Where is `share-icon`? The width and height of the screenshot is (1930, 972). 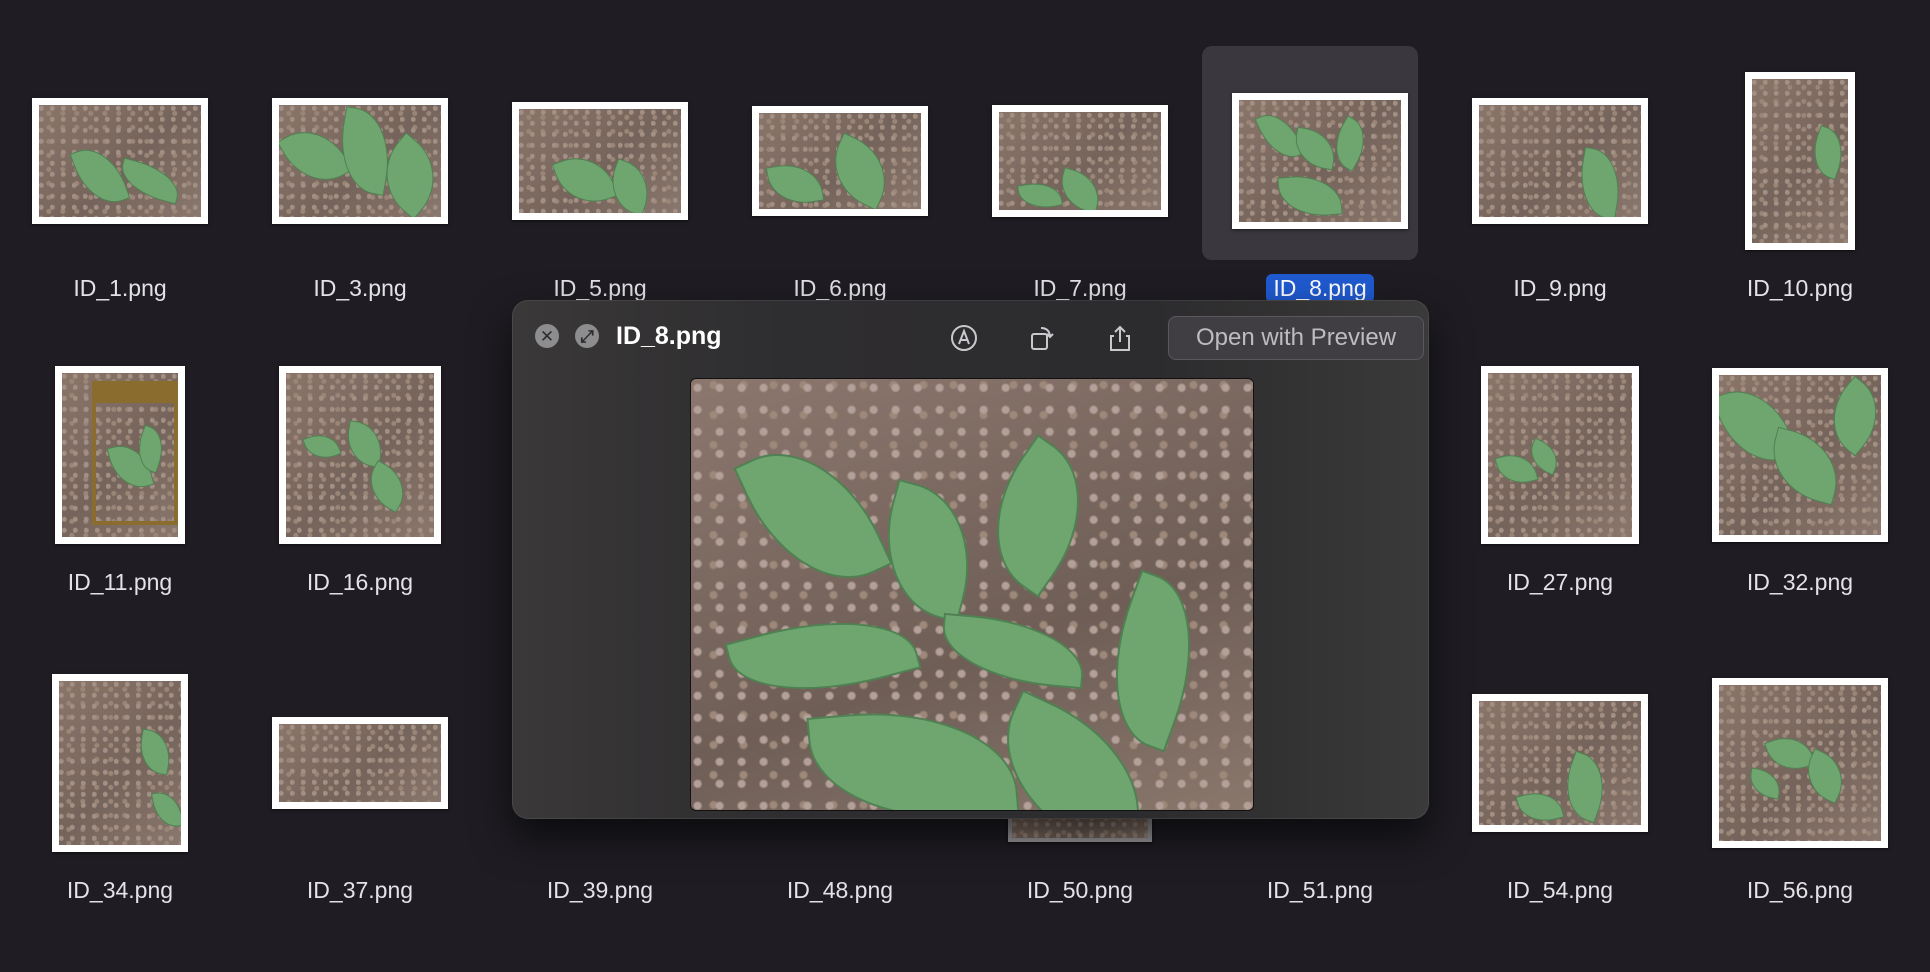 share-icon is located at coordinates (1120, 338).